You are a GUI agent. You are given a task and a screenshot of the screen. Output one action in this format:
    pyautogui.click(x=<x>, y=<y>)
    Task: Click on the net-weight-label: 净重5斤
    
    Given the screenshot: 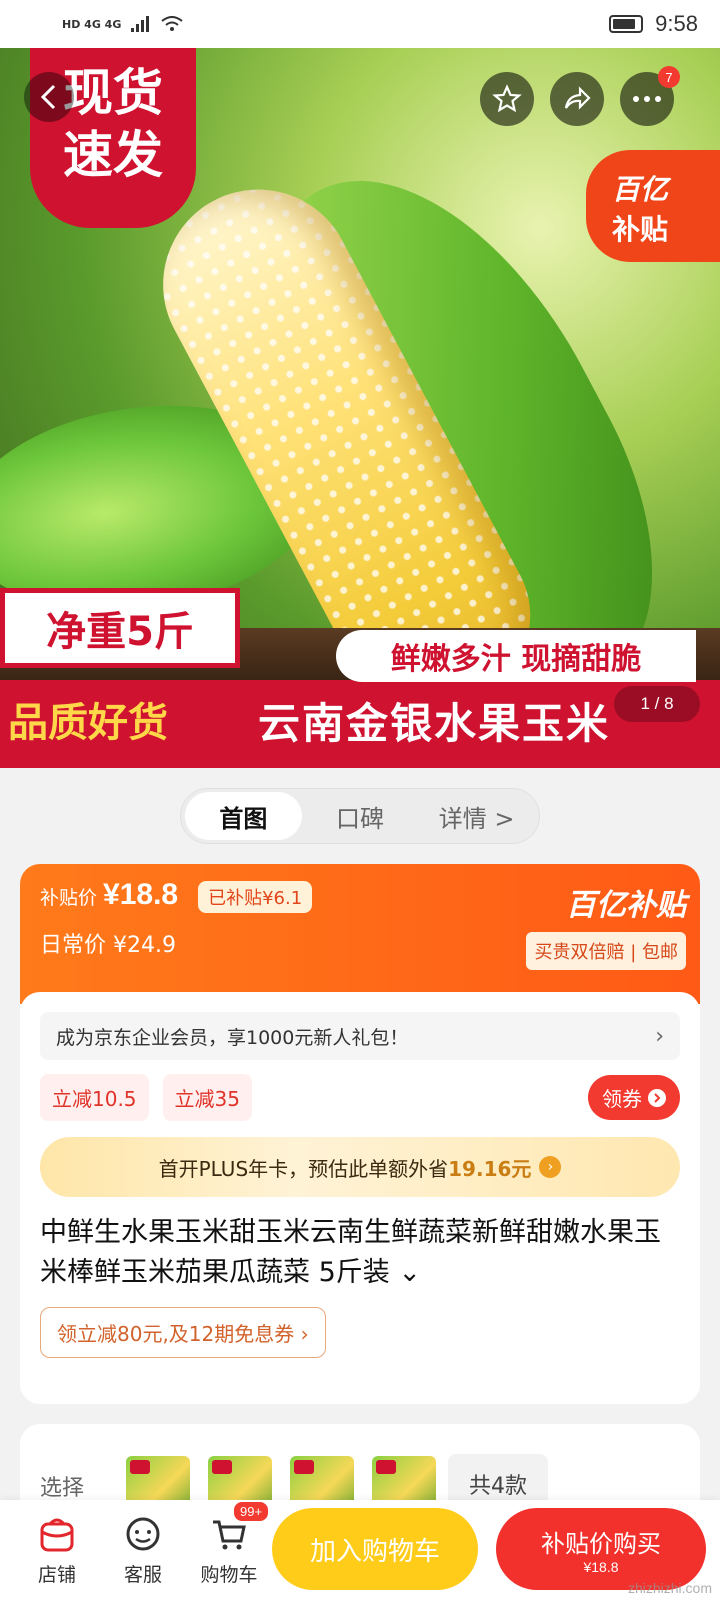 What is the action you would take?
    pyautogui.click(x=120, y=628)
    